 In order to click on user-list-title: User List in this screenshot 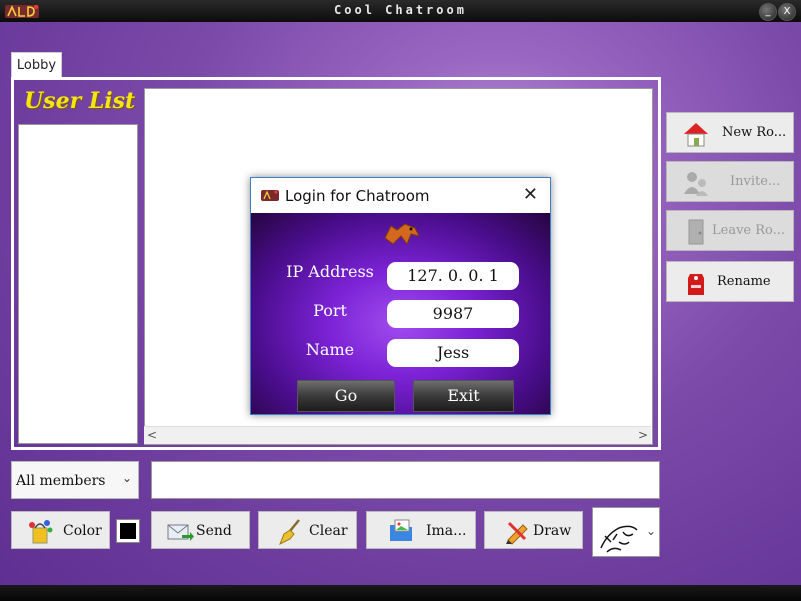, I will do `click(80, 101)`.